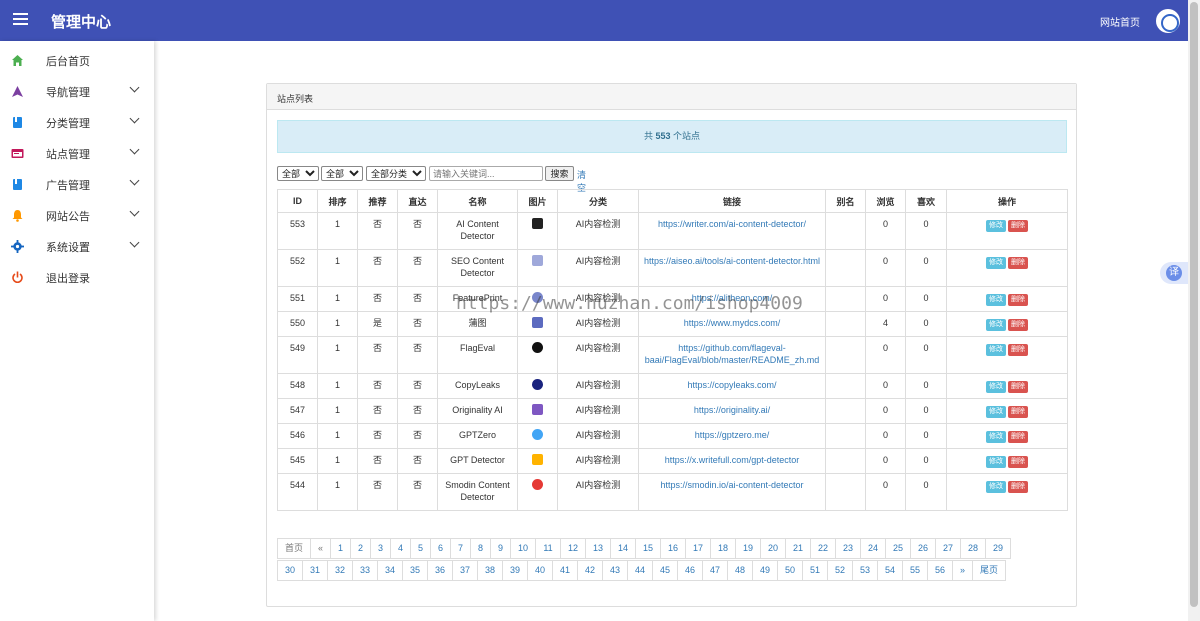  What do you see at coordinates (380, 548) in the screenshot?
I see `page-link: 3` at bounding box center [380, 548].